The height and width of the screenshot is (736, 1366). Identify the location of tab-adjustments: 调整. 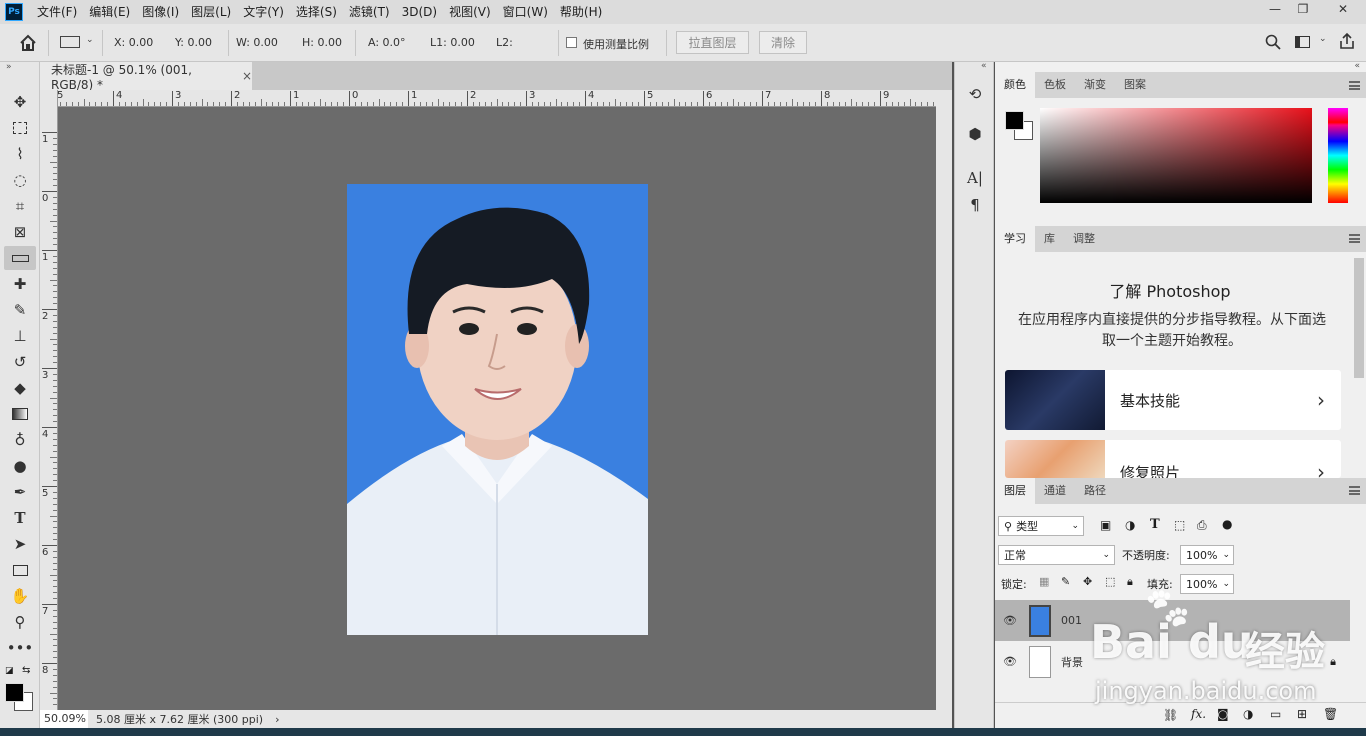
(1084, 239).